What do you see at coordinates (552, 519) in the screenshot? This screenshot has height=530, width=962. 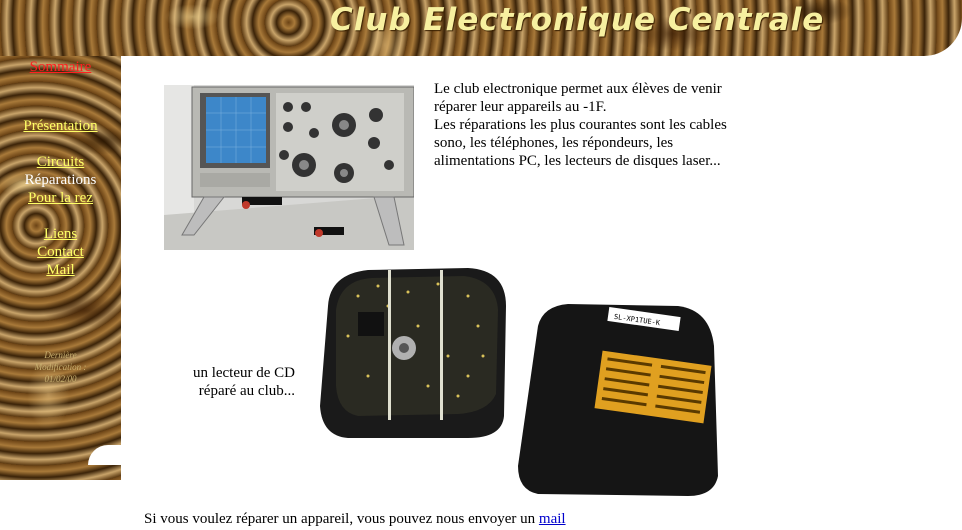 I see `footer-mail-link: mail` at bounding box center [552, 519].